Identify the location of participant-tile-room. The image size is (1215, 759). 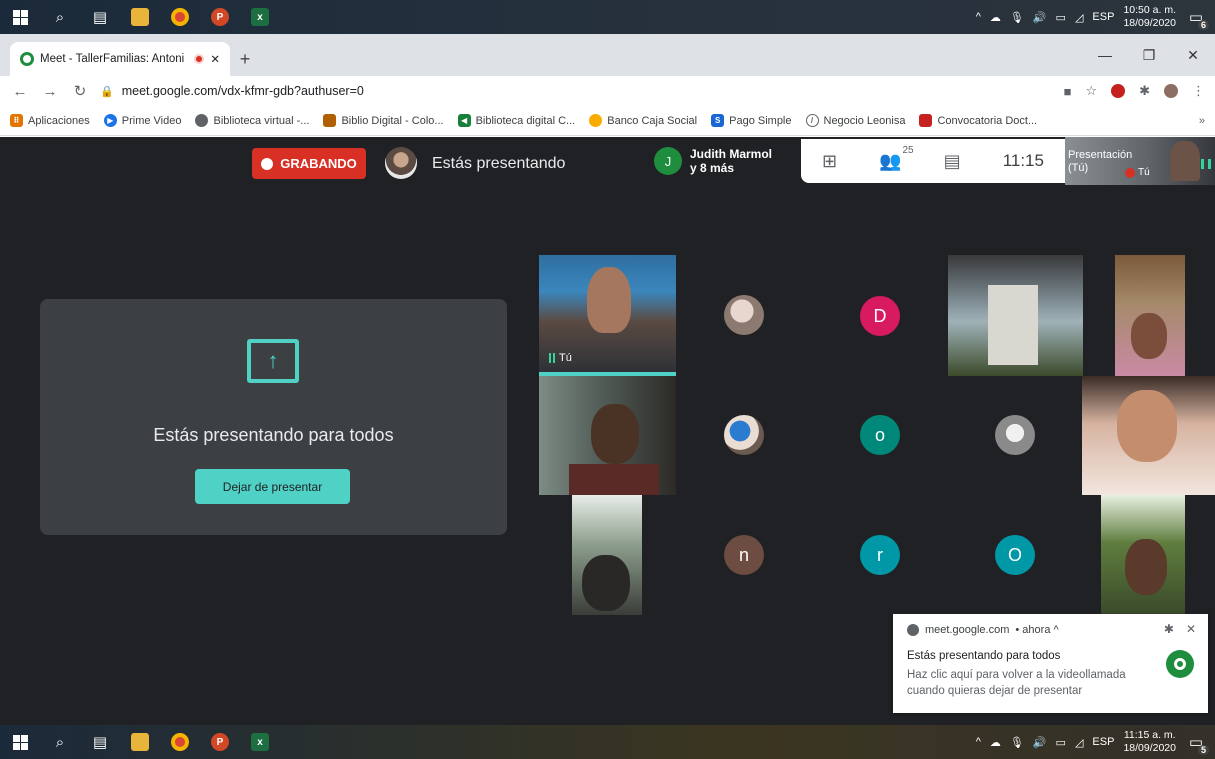
(1015, 315).